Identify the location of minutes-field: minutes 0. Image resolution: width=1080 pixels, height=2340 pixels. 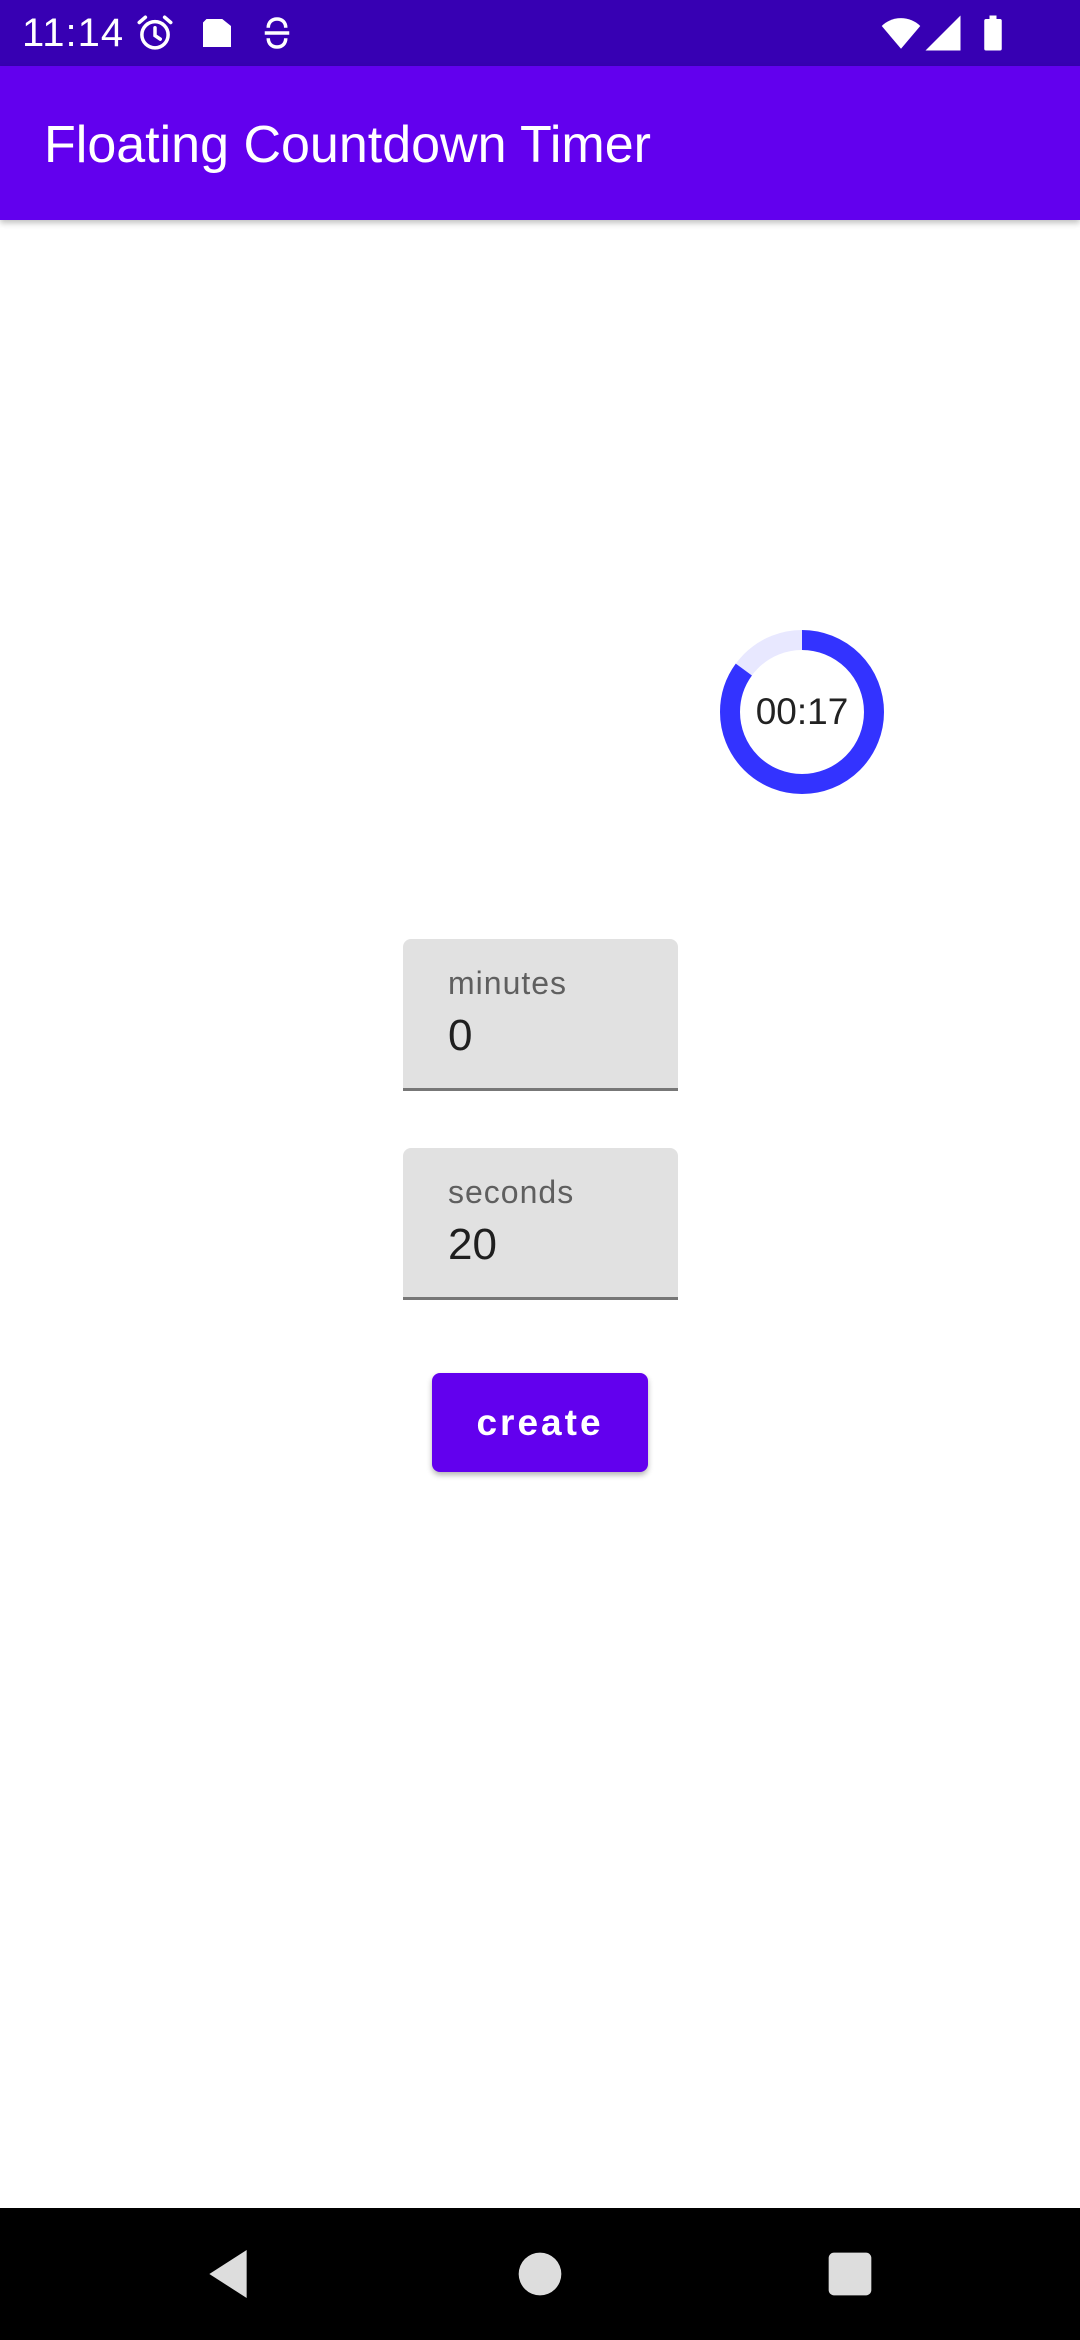
(540, 1015).